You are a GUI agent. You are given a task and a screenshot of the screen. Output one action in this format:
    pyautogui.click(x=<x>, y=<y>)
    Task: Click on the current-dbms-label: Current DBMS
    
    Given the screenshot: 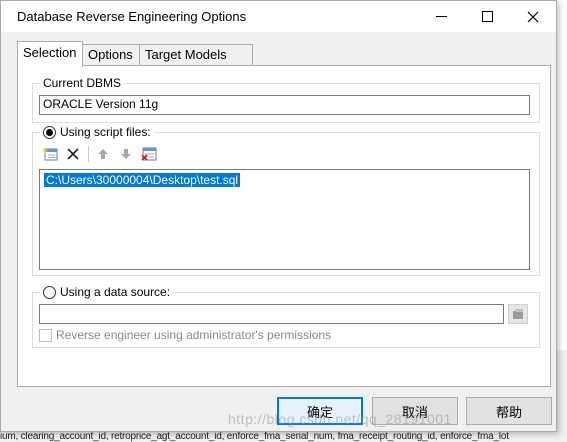 What is the action you would take?
    pyautogui.click(x=82, y=83)
    